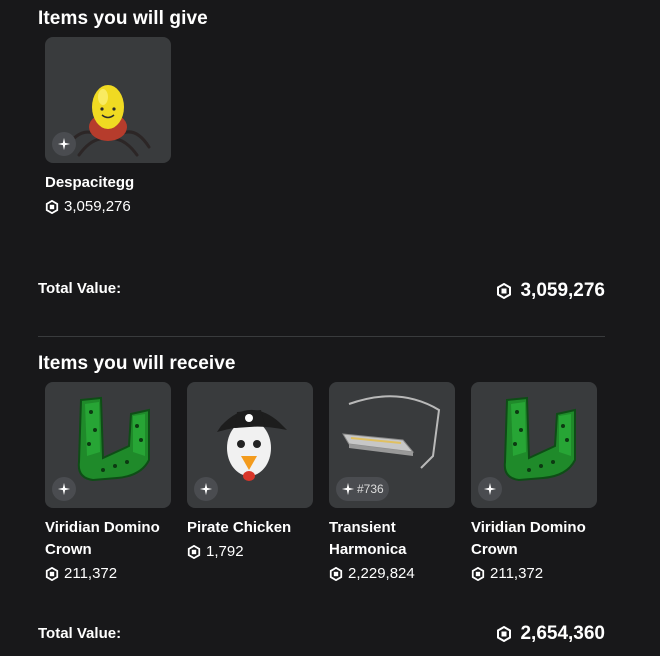 This screenshot has width=660, height=656. What do you see at coordinates (250, 551) in the screenshot?
I see `item-price: 1,792` at bounding box center [250, 551].